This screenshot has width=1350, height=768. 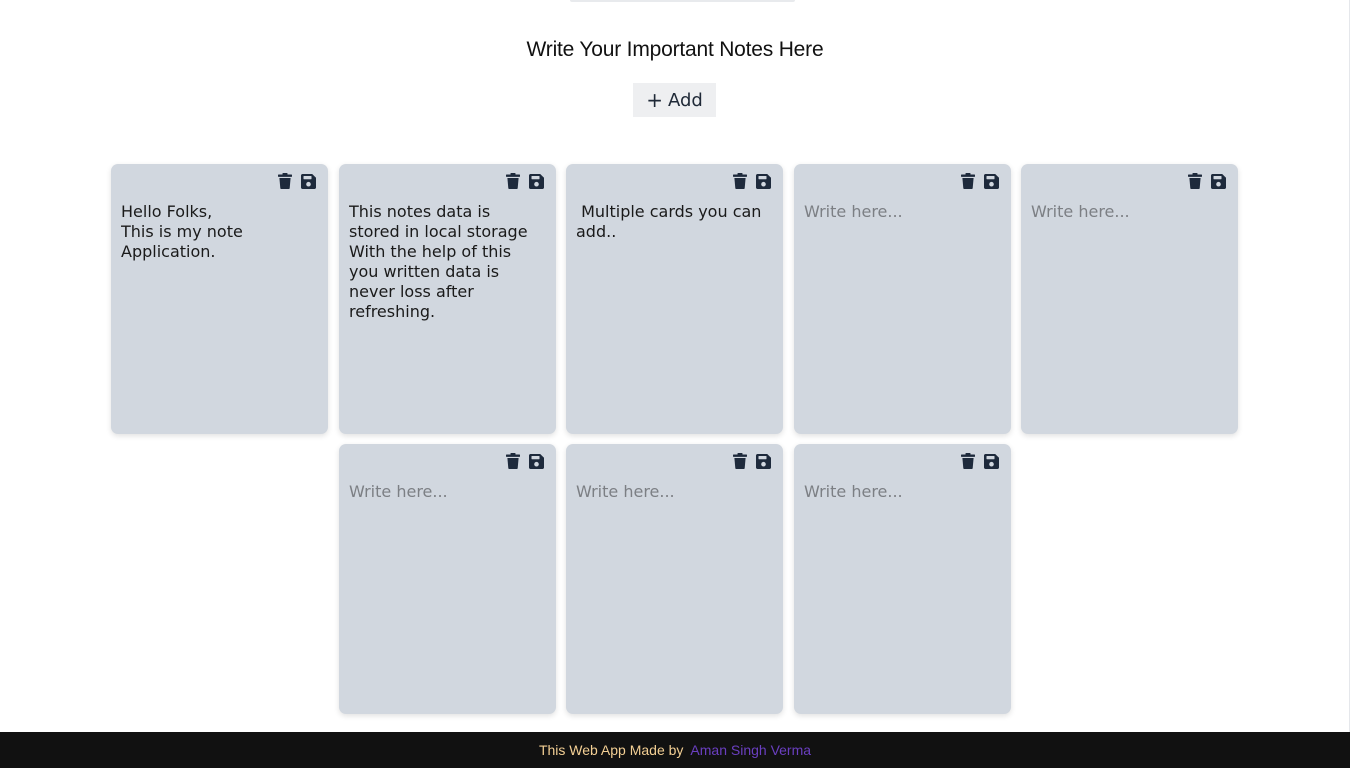 I want to click on footer: This Web App Made by Aman Singh Verma, so click(x=675, y=750).